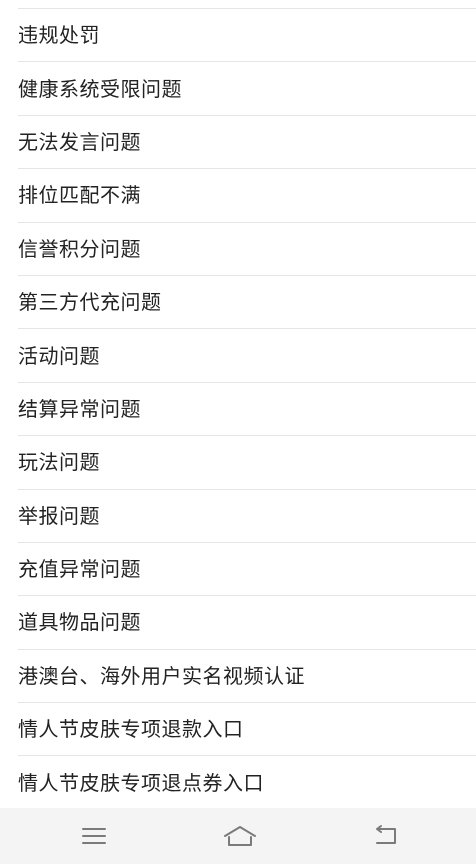 The width and height of the screenshot is (476, 864). Describe the element at coordinates (59, 515) in the screenshot. I see `list-item-label: 举报问题` at that location.